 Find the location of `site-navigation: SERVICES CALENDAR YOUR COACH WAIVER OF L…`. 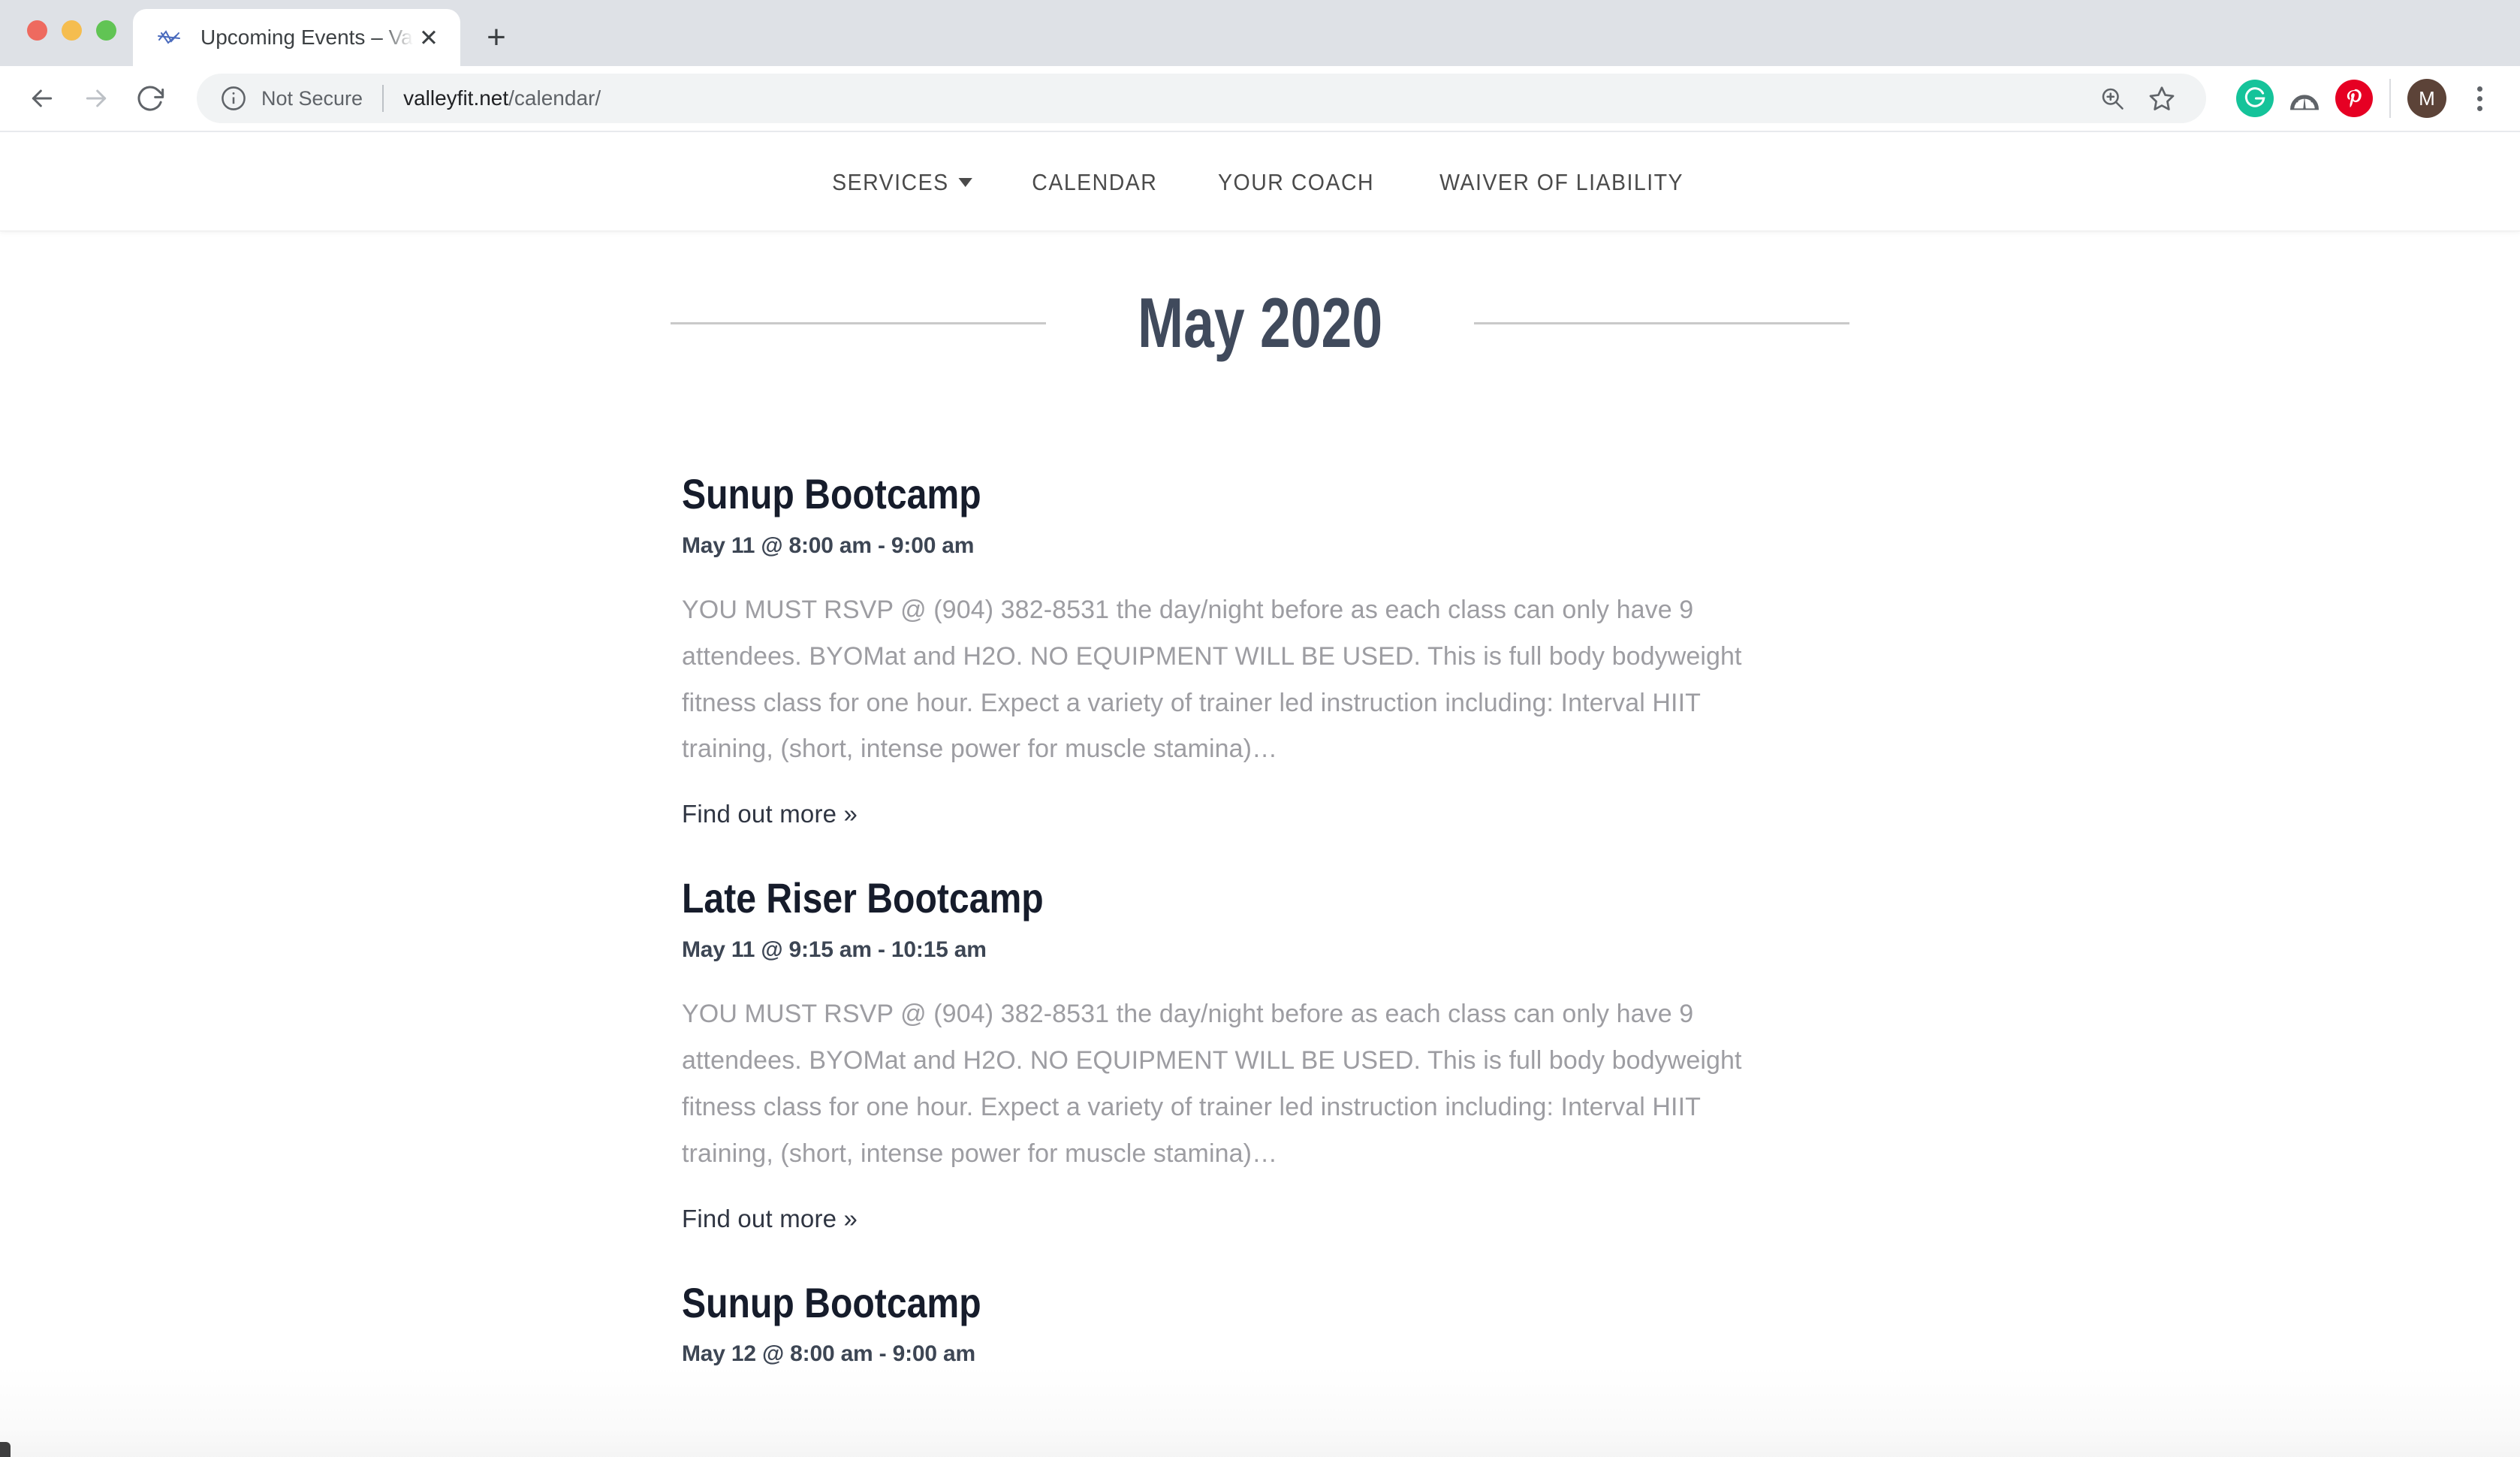

site-navigation: SERVICES CALENDAR YOUR COACH WAIVER OF L… is located at coordinates (1260, 182).